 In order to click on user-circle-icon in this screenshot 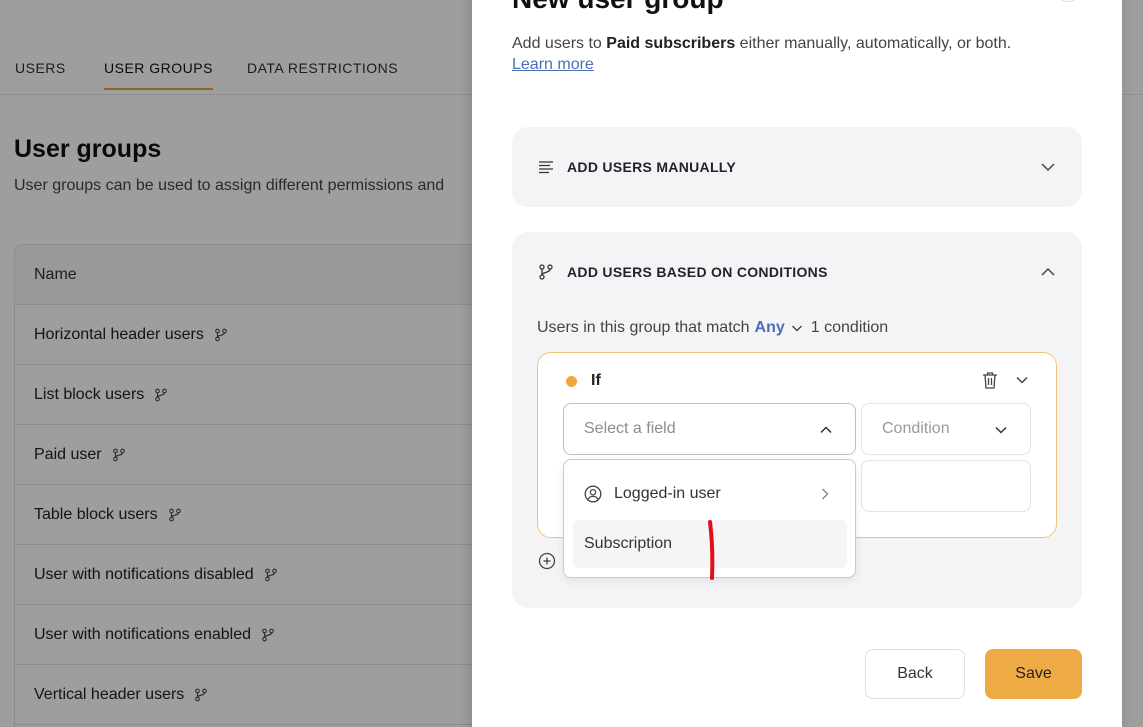, I will do `click(593, 494)`.